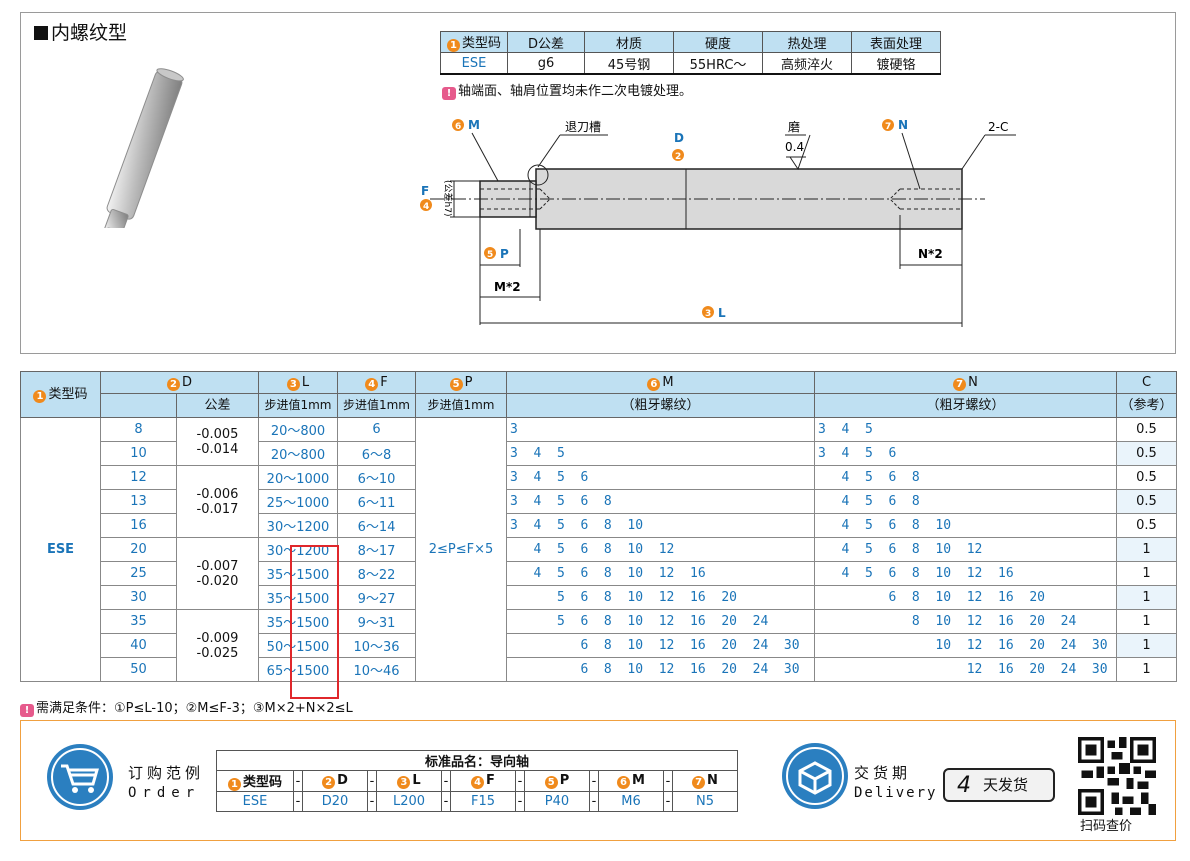 This screenshot has height=861, width=1190. What do you see at coordinates (660, 645) in the screenshot?
I see `m-cell: 6 8 10 12 16 20 24 30` at bounding box center [660, 645].